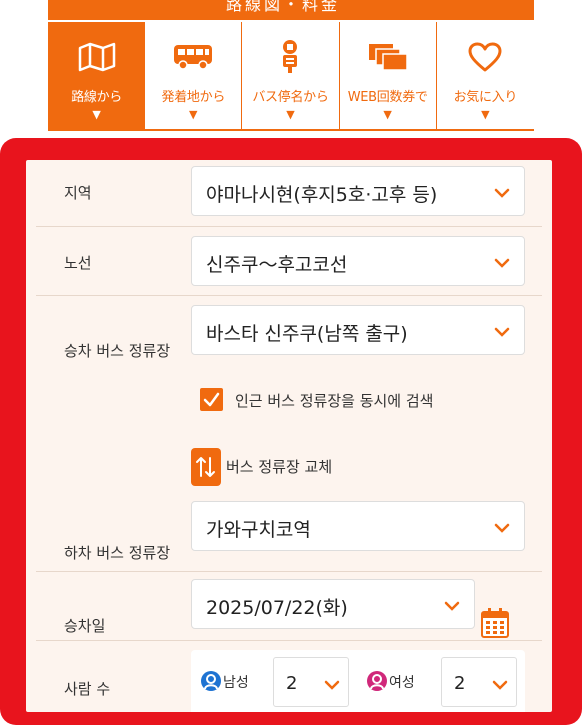 This screenshot has width=582, height=725. What do you see at coordinates (236, 683) in the screenshot?
I see `male-label: 남성` at bounding box center [236, 683].